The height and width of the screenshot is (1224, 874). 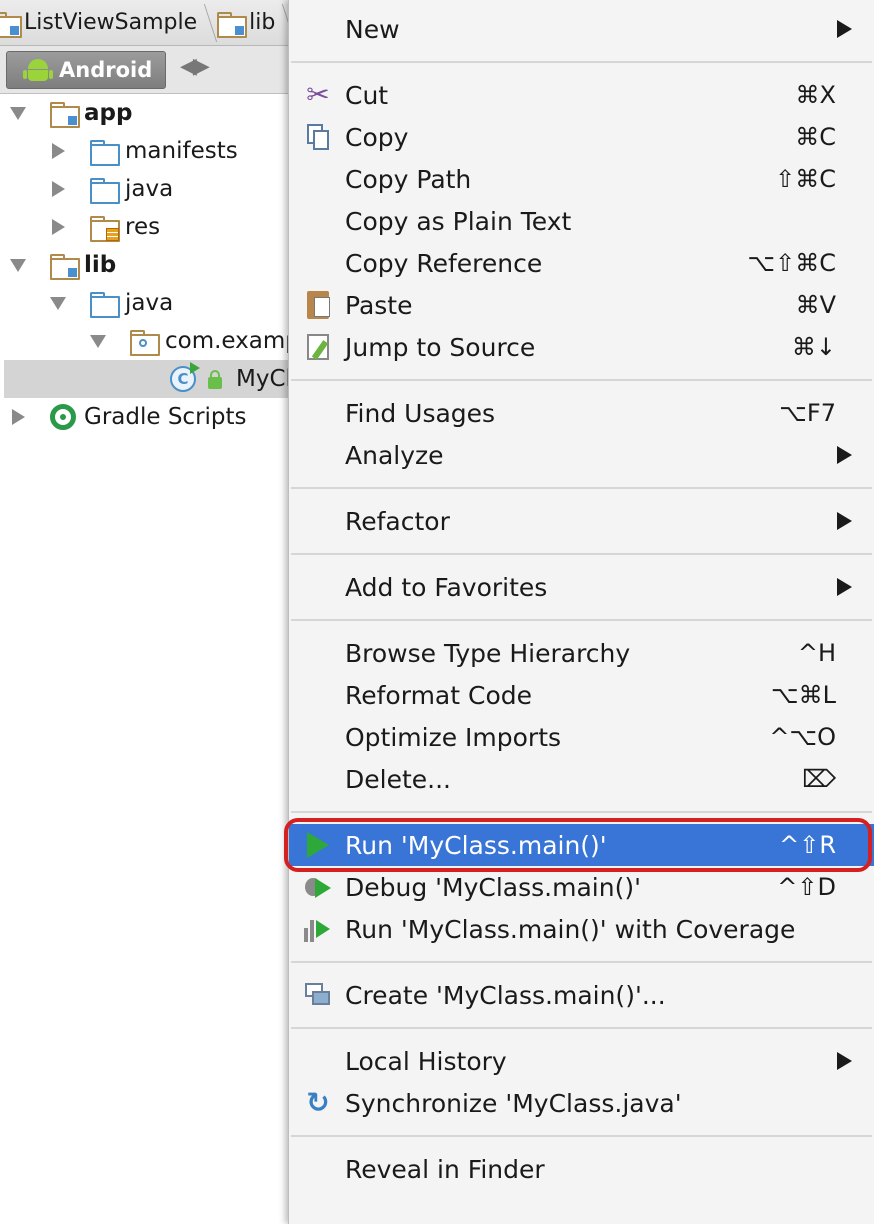 What do you see at coordinates (802, 737) in the screenshot?
I see `menu-item-shortcut: ^⌥O` at bounding box center [802, 737].